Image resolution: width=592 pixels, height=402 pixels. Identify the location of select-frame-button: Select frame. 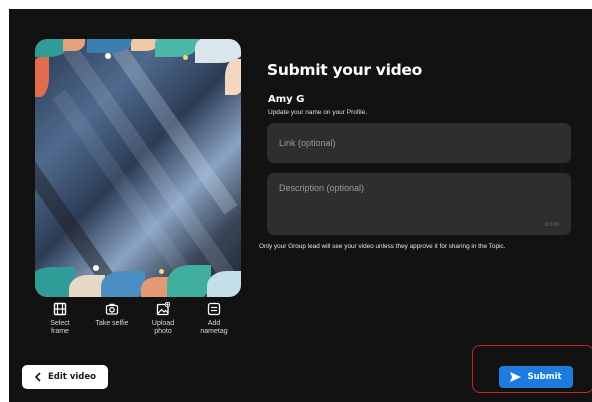
(60, 319).